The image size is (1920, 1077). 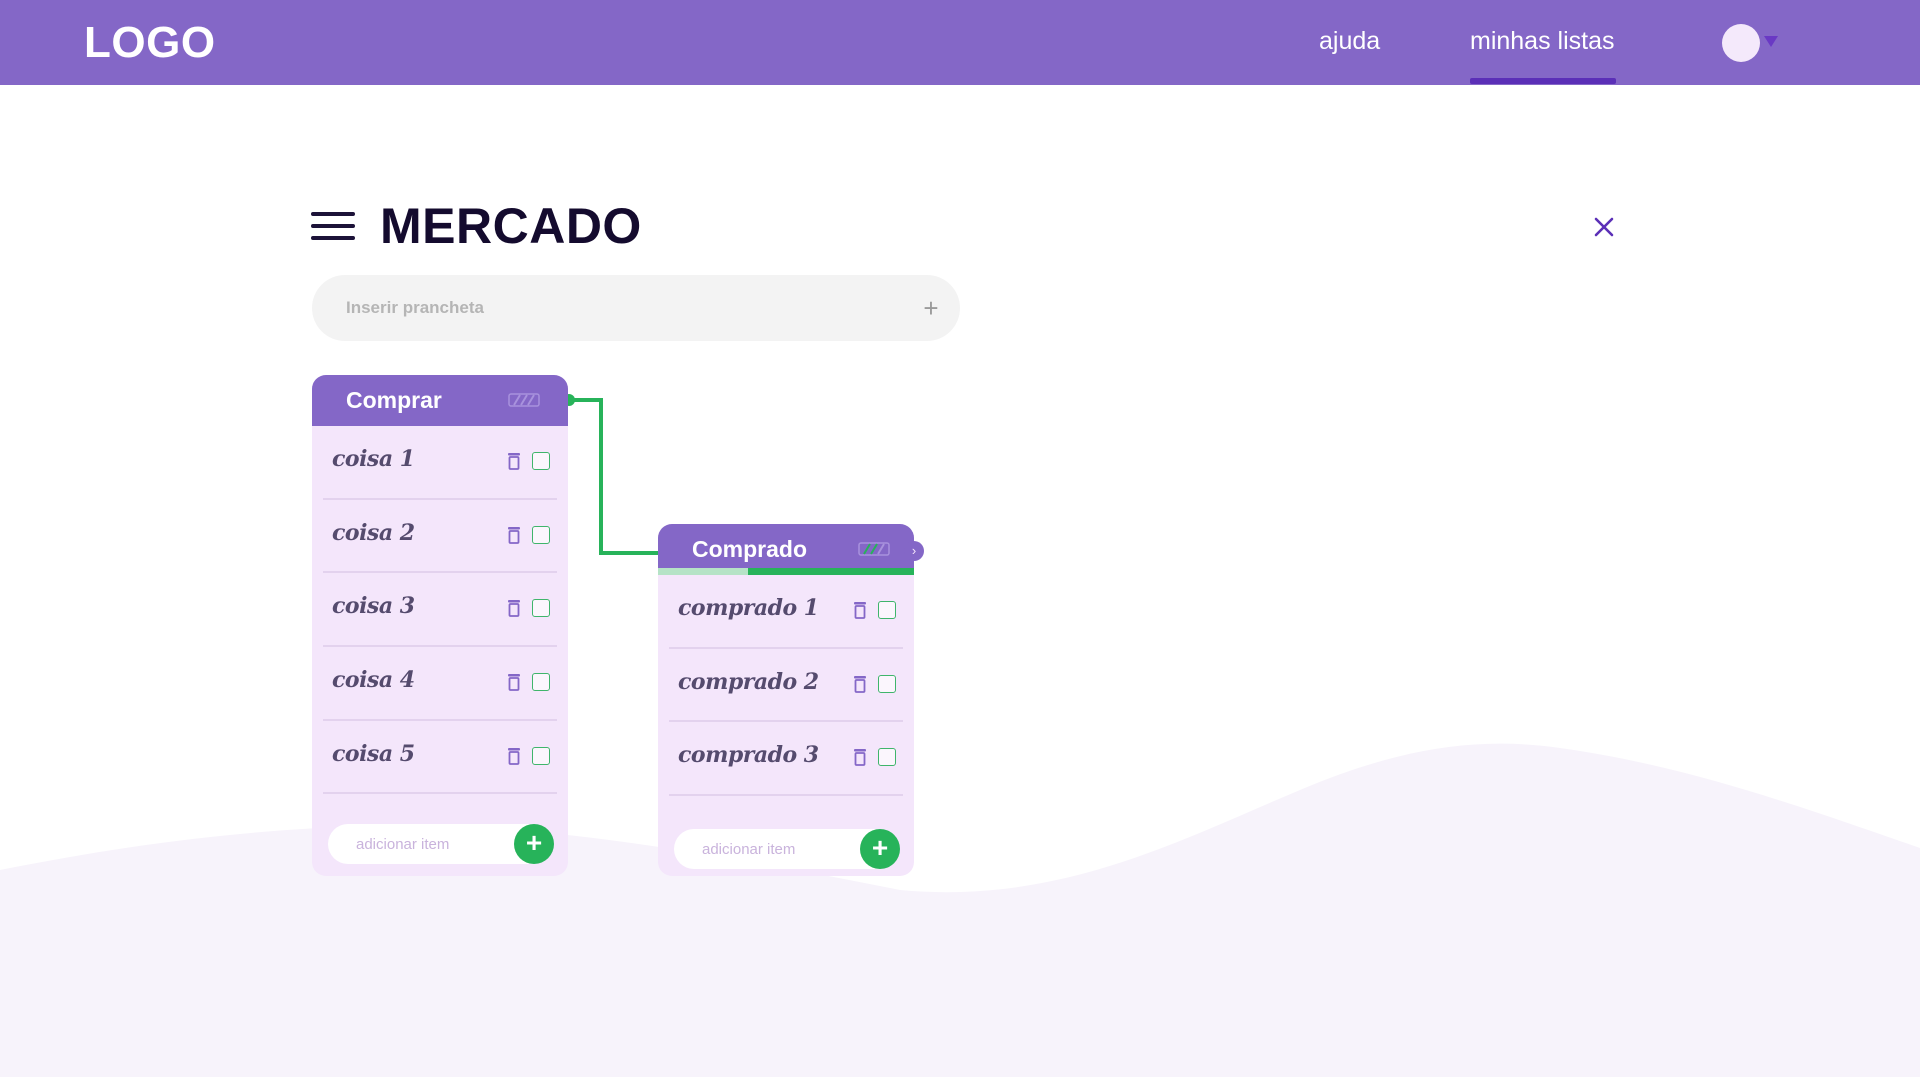 What do you see at coordinates (511, 226) in the screenshot?
I see `board-title: MERCADO` at bounding box center [511, 226].